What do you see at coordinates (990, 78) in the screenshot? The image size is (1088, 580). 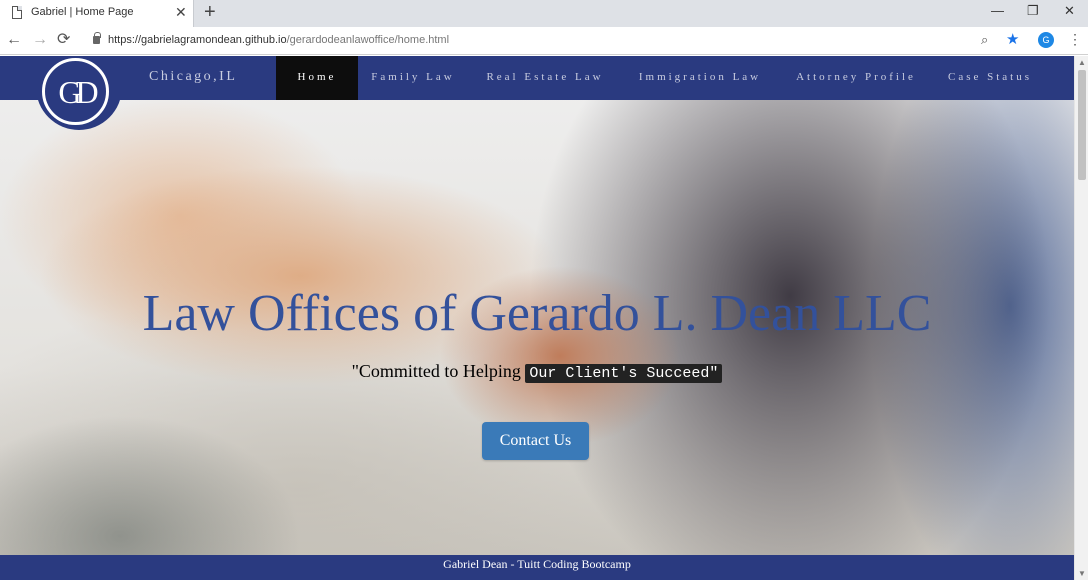 I see `nav-item-case-status: Case Status` at bounding box center [990, 78].